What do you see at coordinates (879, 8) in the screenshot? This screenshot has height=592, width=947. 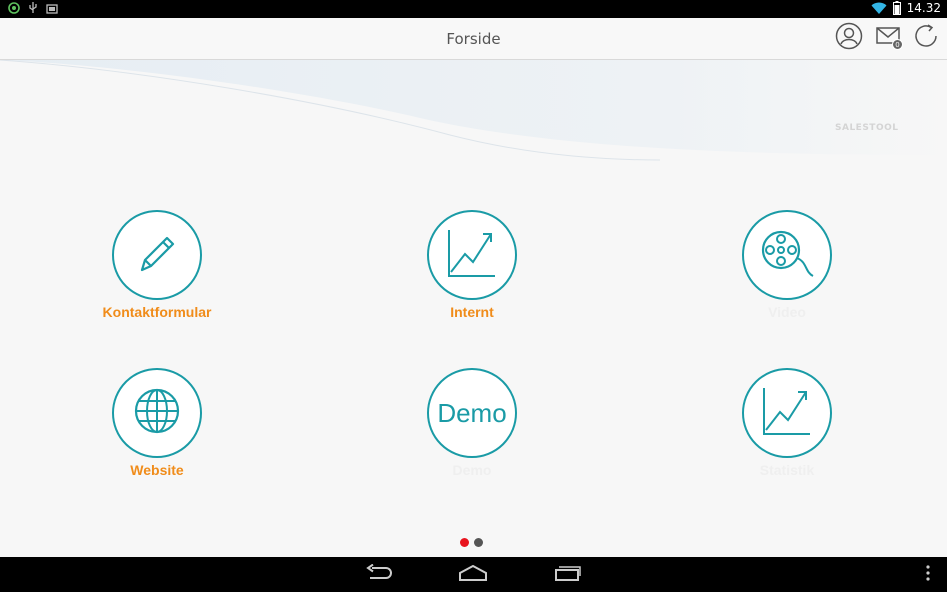 I see `wifi-icon` at bounding box center [879, 8].